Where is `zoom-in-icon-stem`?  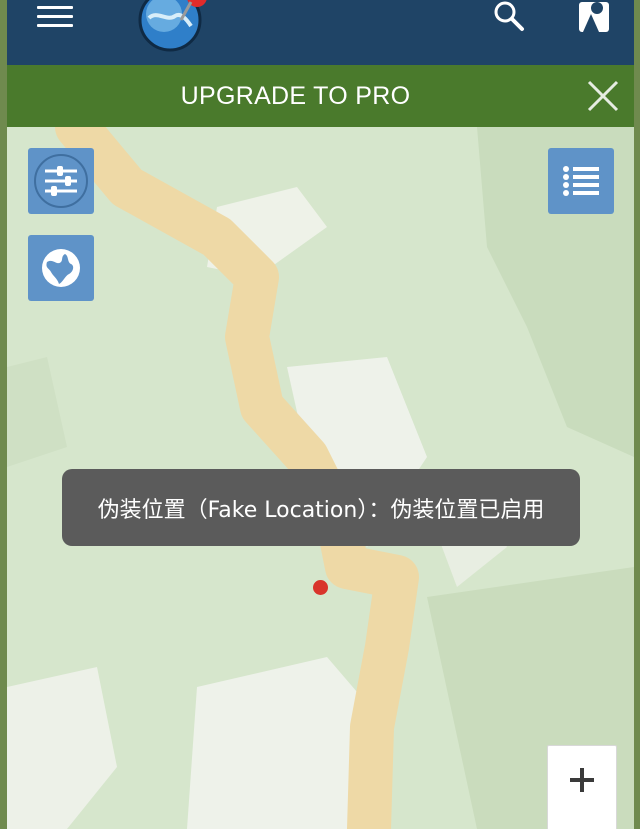 zoom-in-icon-stem is located at coordinates (582, 780).